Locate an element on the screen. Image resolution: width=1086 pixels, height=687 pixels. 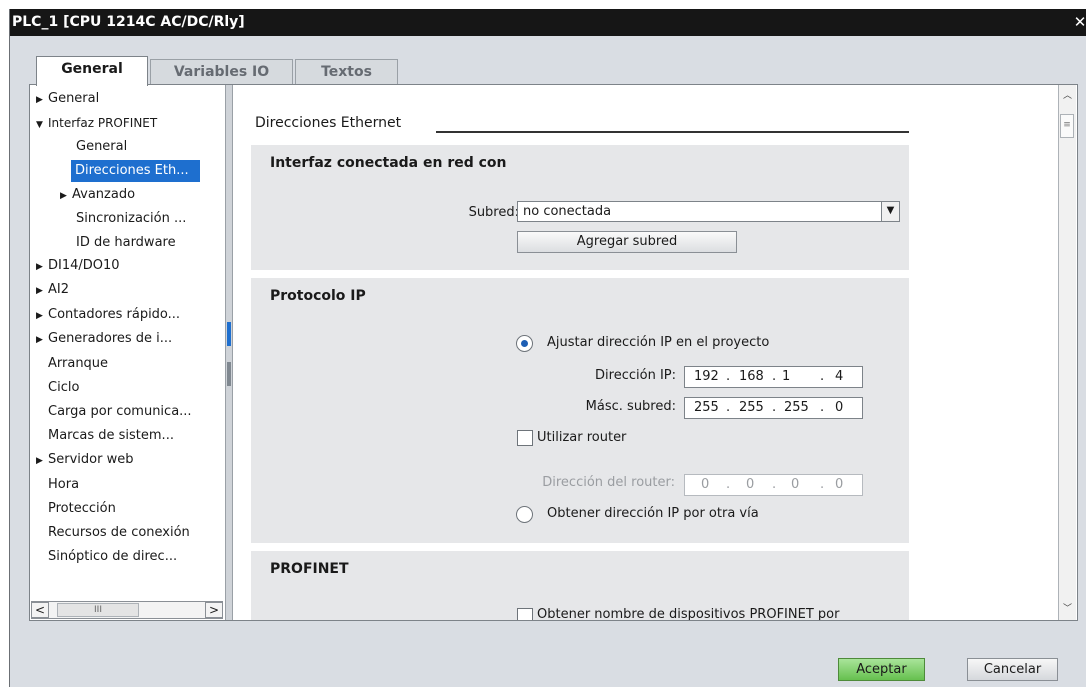
chevron-down-icon: ▼ is located at coordinates (890, 211).